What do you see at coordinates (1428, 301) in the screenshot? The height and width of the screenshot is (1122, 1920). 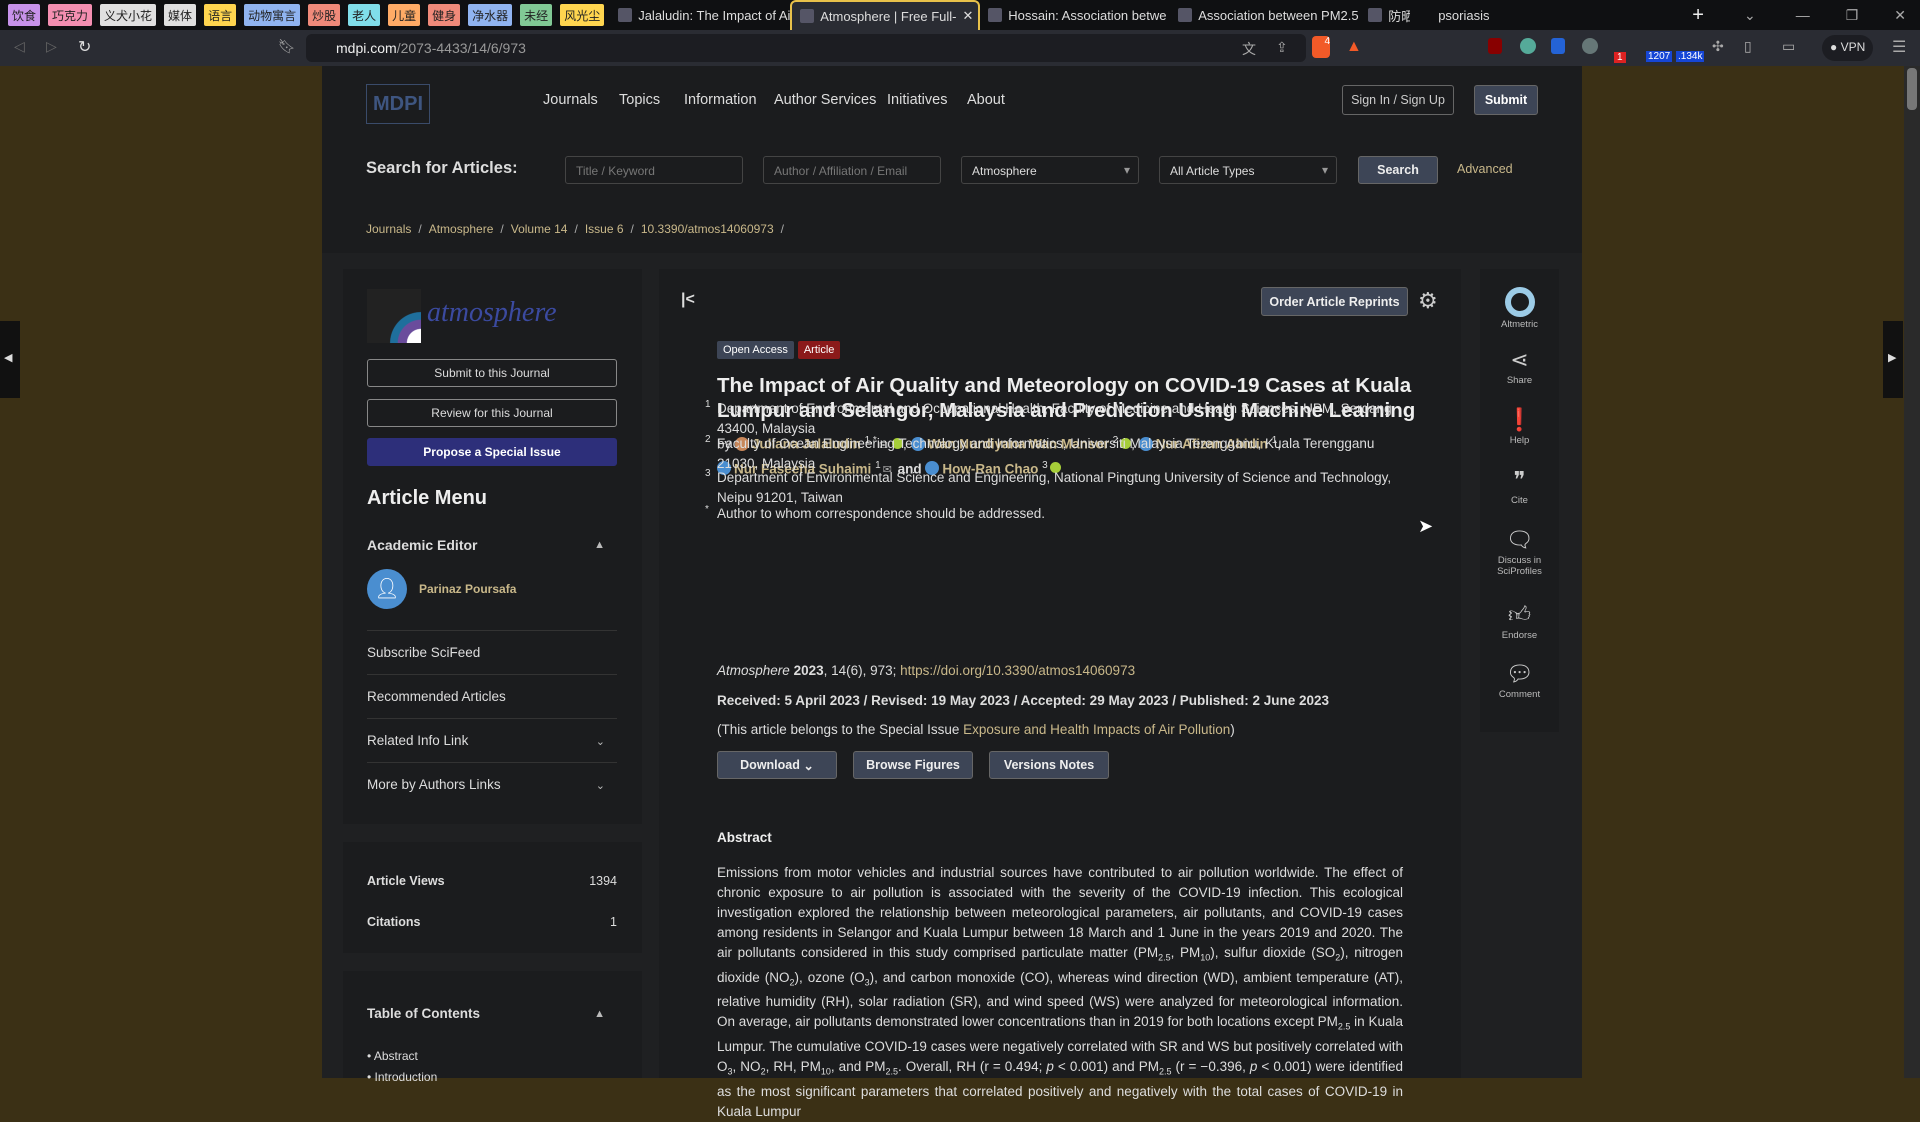 I see `settings-gear-icon: ⚙` at bounding box center [1428, 301].